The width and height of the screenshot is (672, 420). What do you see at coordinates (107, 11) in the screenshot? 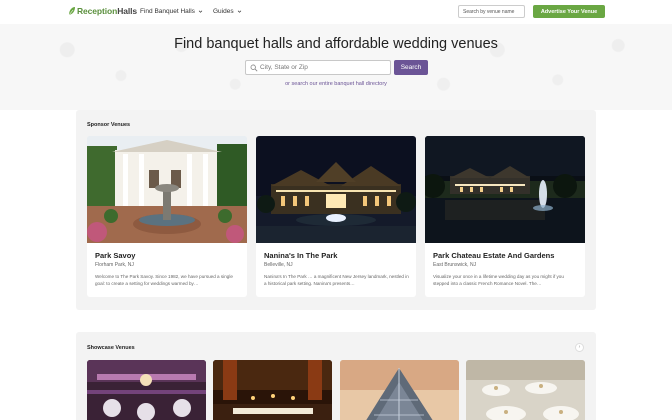
I see `logo-text: ReceptionHalls` at bounding box center [107, 11].